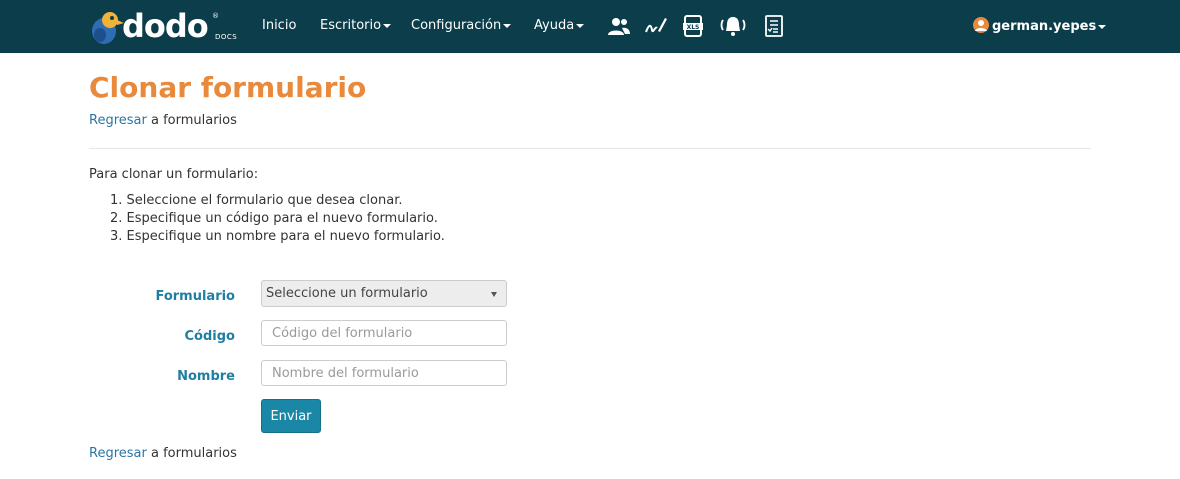 This screenshot has width=1180, height=479. I want to click on back-to-forms-bottom: Regresar a formularios, so click(163, 453).